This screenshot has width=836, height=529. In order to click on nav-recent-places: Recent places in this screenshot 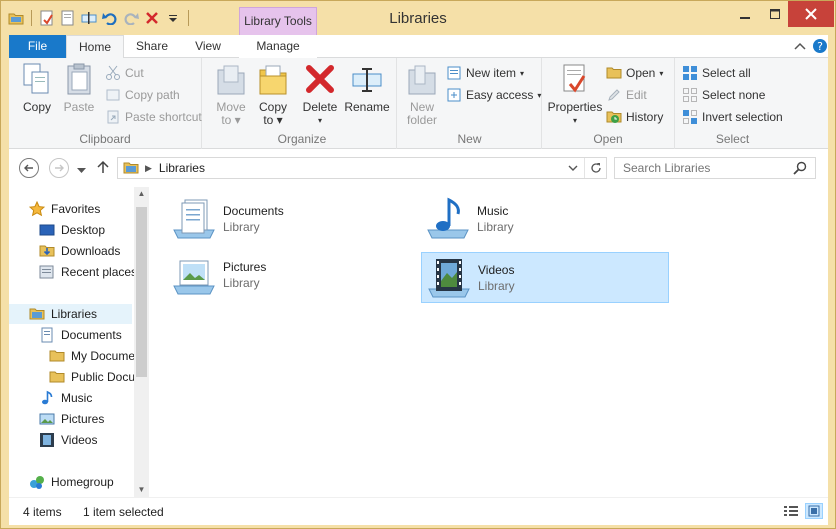, I will do `click(88, 272)`.